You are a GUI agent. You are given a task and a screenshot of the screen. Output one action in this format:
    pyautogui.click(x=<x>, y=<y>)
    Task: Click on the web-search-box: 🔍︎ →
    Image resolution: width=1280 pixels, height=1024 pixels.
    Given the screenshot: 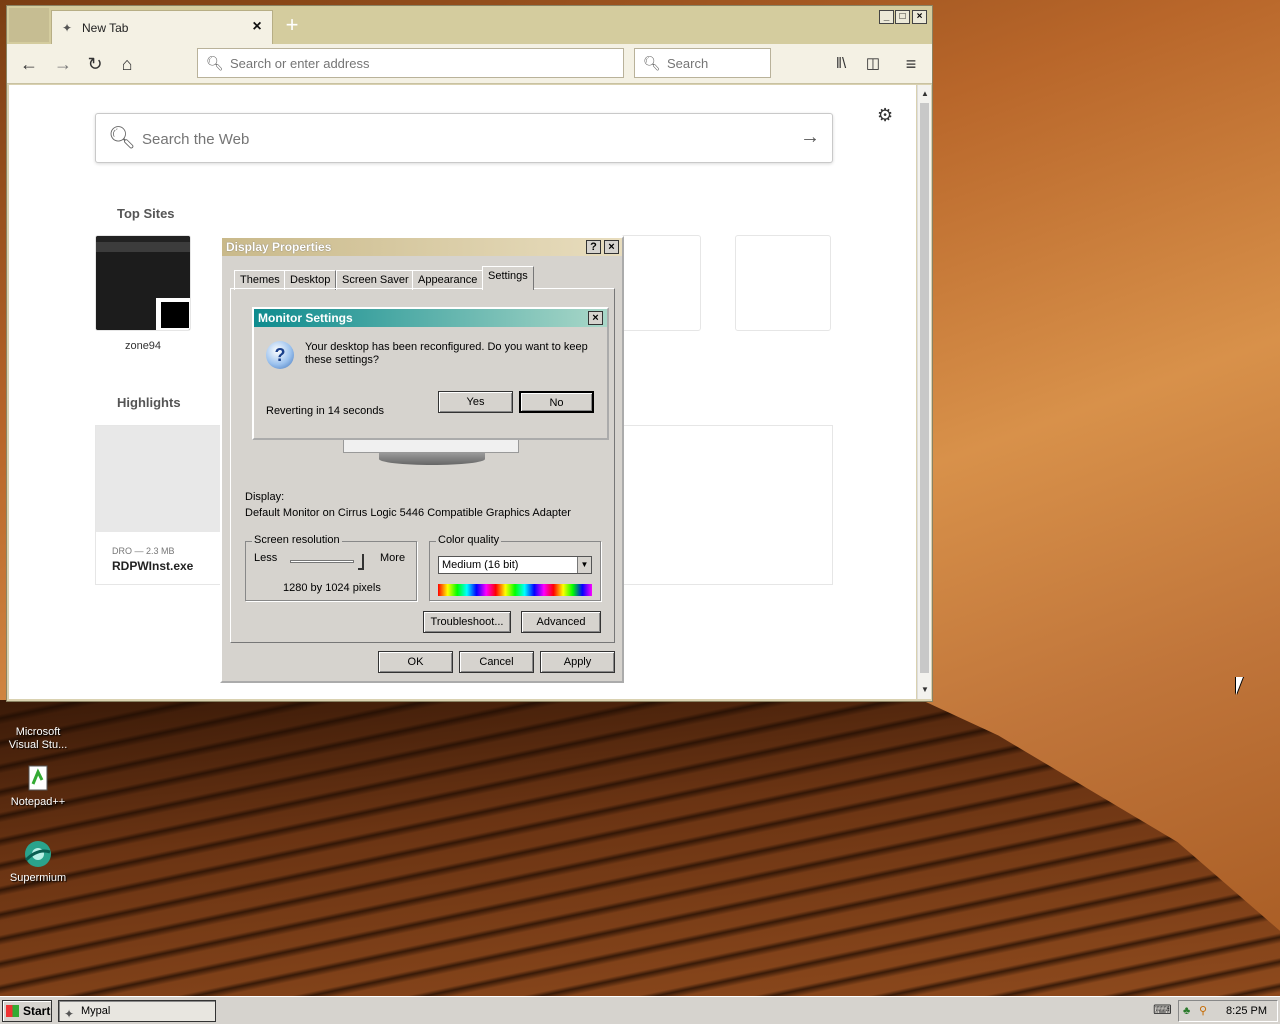 What is the action you would take?
    pyautogui.click(x=464, y=138)
    